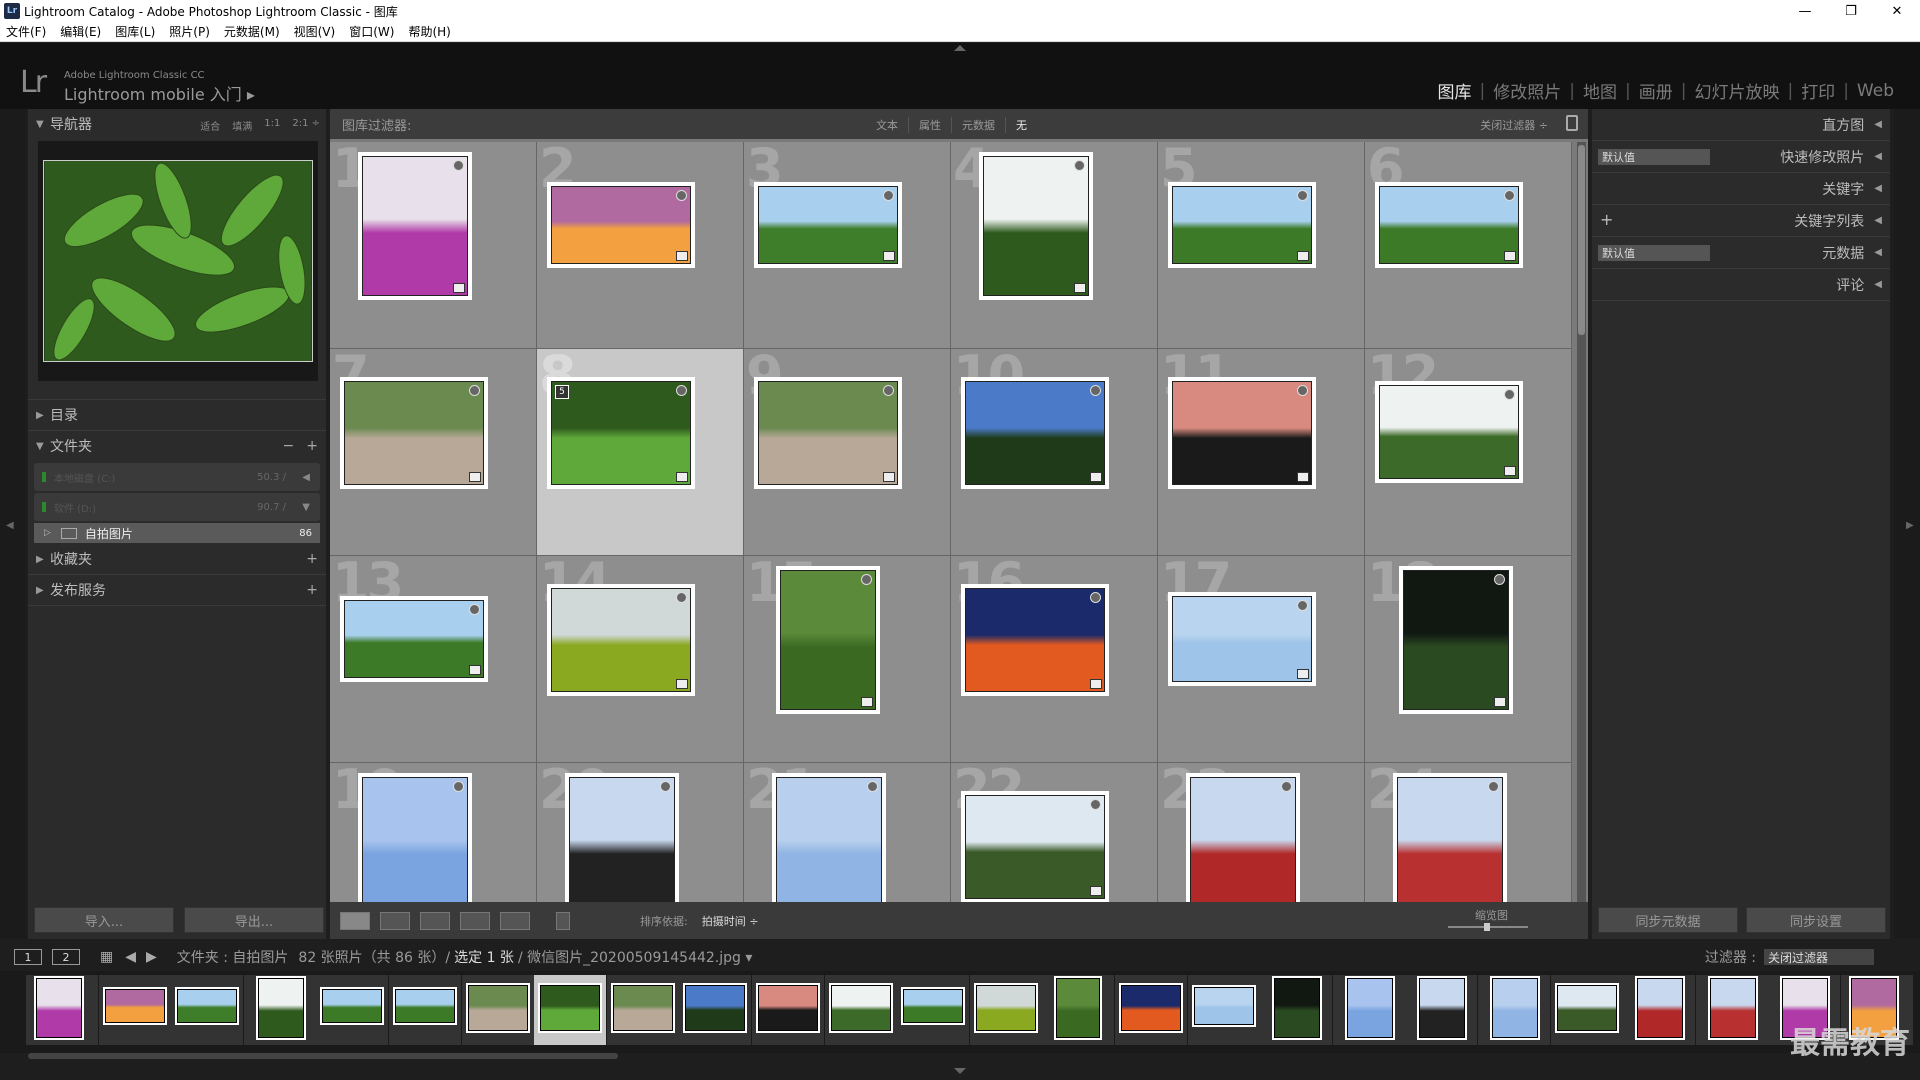  Describe the element at coordinates (177, 124) in the screenshot. I see `navigator-header: ▼ 导航器 适合 填满 1:1 2:1 ÷` at that location.